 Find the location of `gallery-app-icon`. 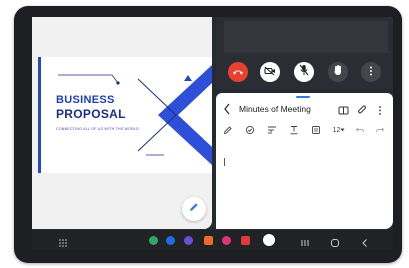

gallery-app-icon is located at coordinates (226, 240).